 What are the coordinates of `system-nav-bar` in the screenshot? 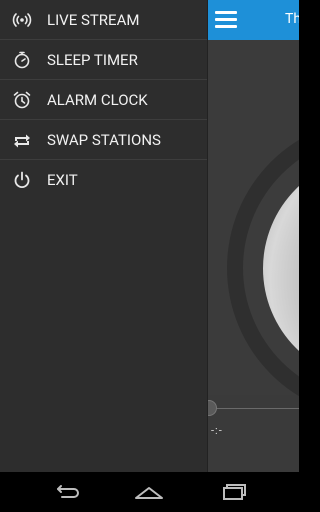 It's located at (149, 492).